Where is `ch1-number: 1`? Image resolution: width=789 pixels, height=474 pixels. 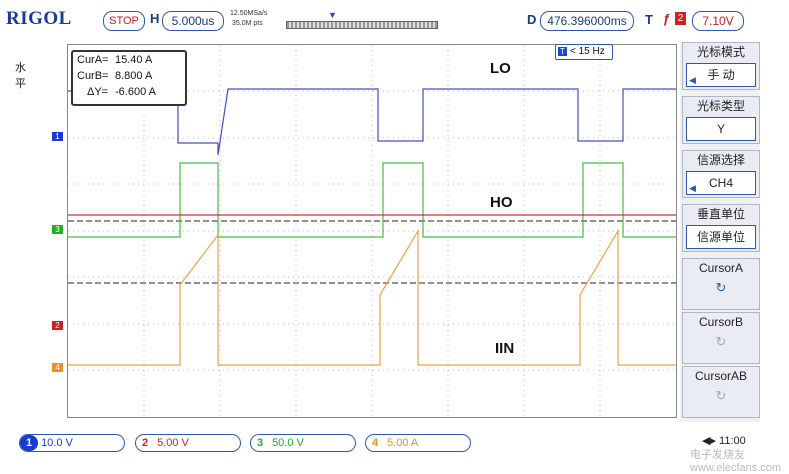
ch1-number: 1 is located at coordinates (29, 443).